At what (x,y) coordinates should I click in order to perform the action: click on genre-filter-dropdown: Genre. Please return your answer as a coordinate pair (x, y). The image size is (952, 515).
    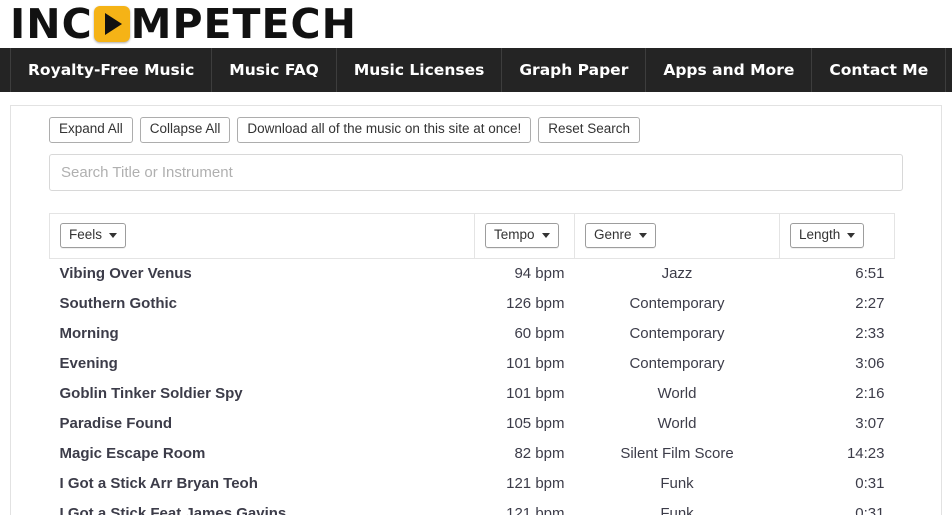
    Looking at the image, I should click on (620, 236).